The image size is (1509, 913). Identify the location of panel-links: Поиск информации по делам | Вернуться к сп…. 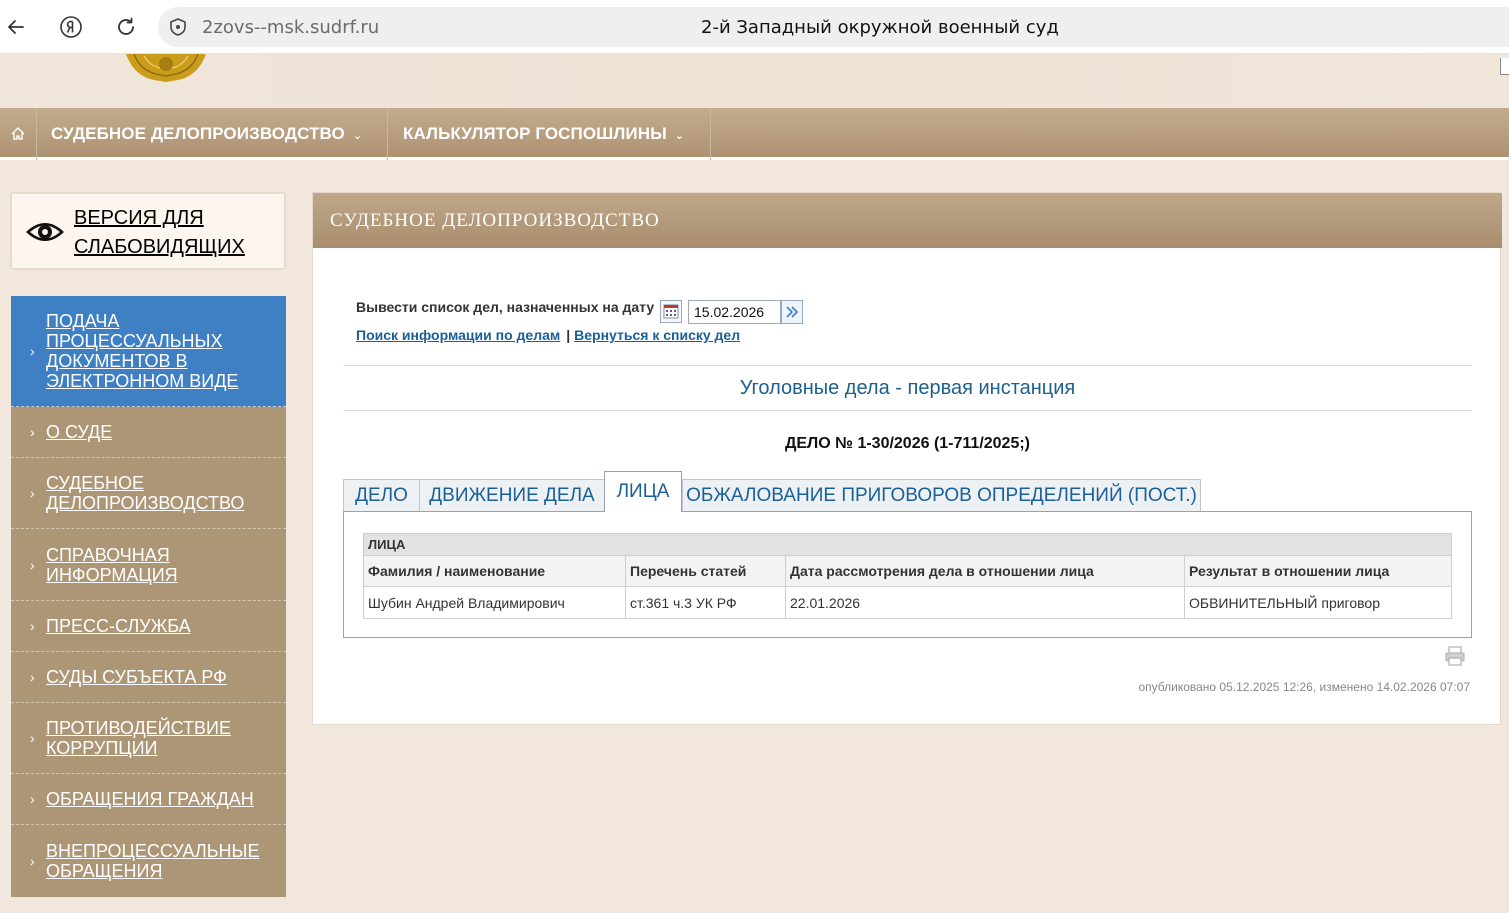
(548, 335).